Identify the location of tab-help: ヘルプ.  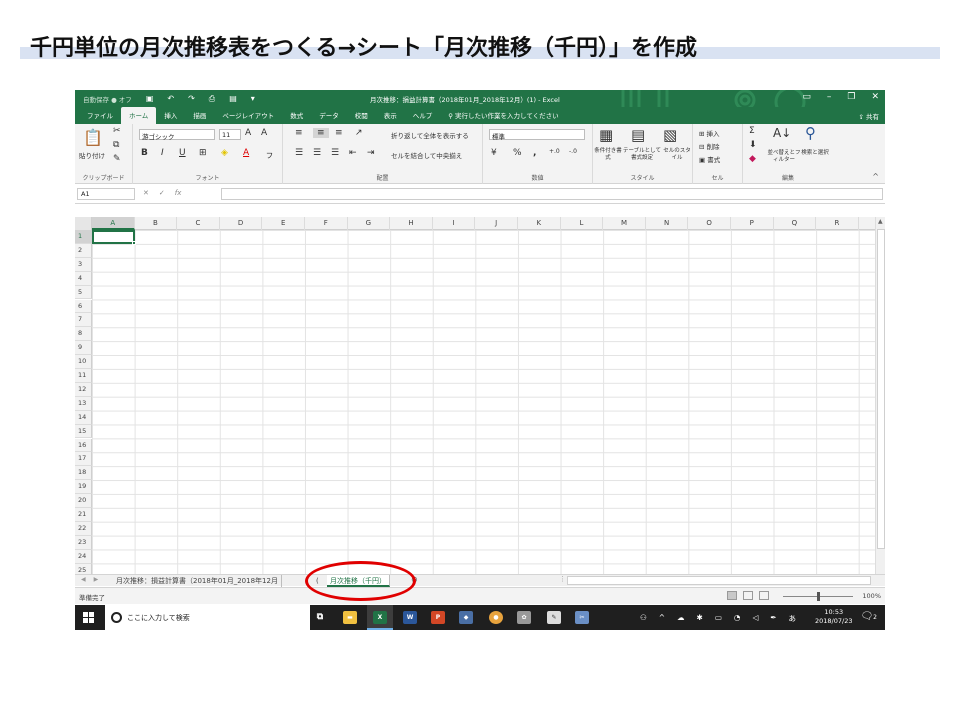
(423, 115).